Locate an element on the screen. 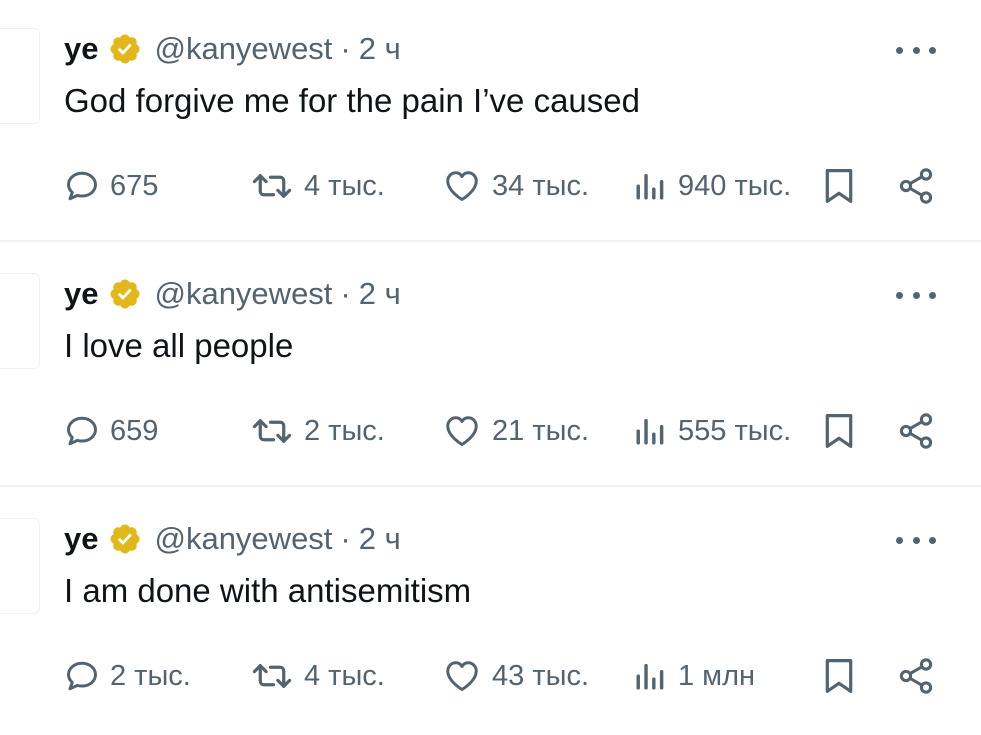 This screenshot has width=981, height=735. reply-count: 675 is located at coordinates (134, 185).